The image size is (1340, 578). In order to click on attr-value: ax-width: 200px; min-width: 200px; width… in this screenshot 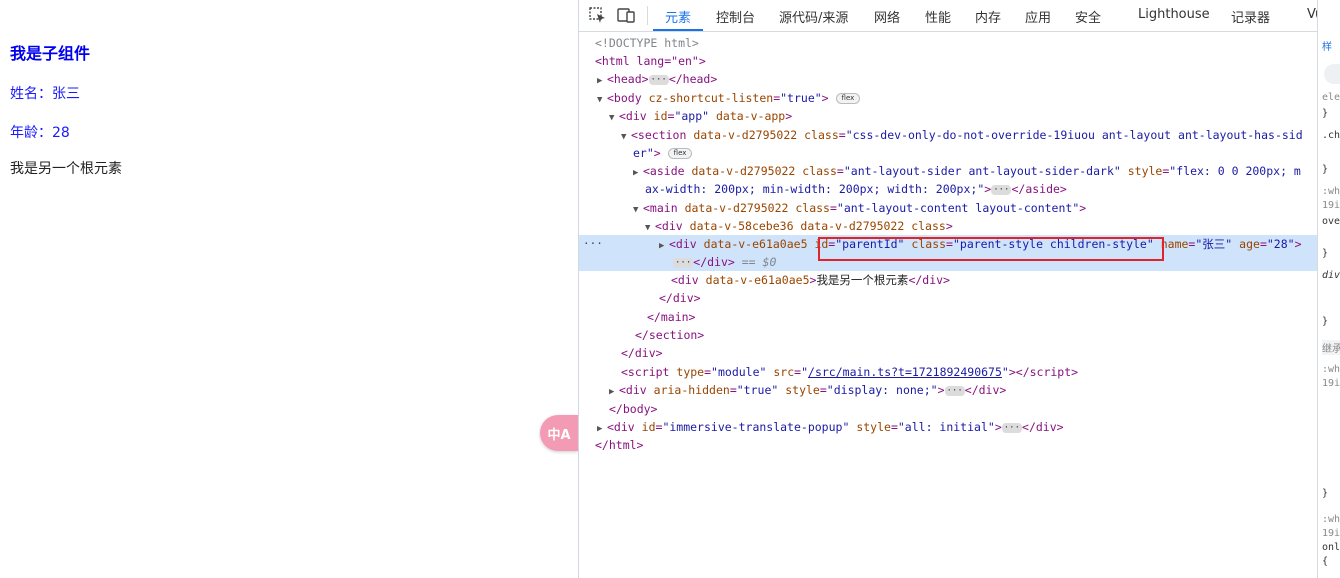, I will do `click(815, 189)`.